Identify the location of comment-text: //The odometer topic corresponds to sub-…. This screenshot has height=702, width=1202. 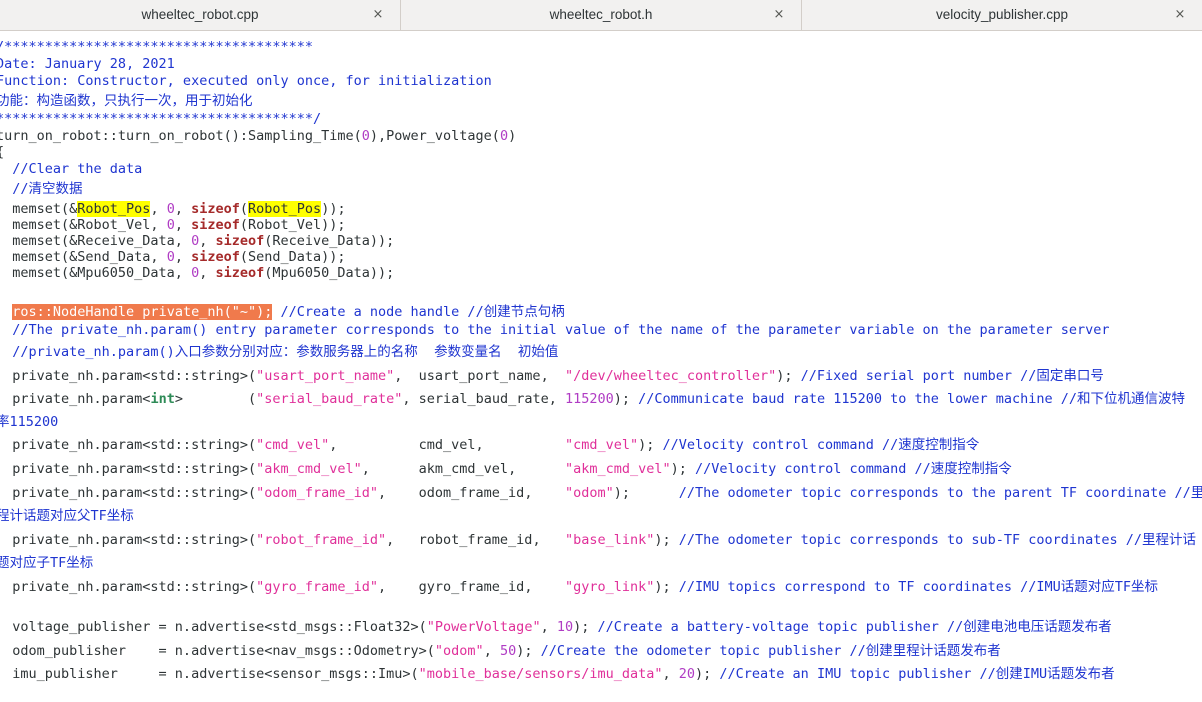
(937, 540).